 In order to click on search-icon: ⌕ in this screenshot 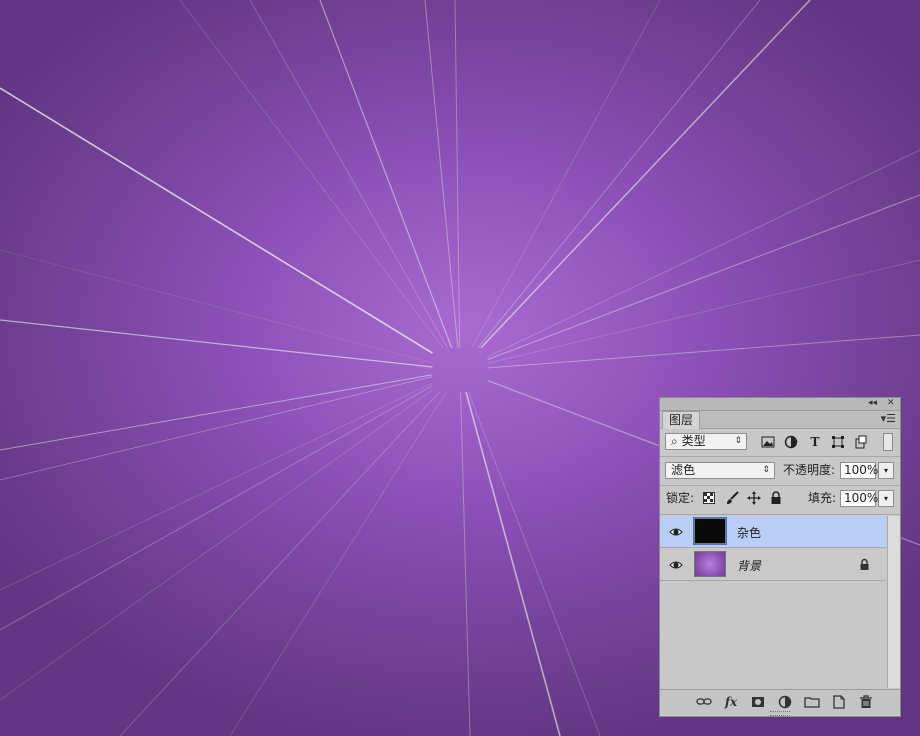, I will do `click(674, 441)`.